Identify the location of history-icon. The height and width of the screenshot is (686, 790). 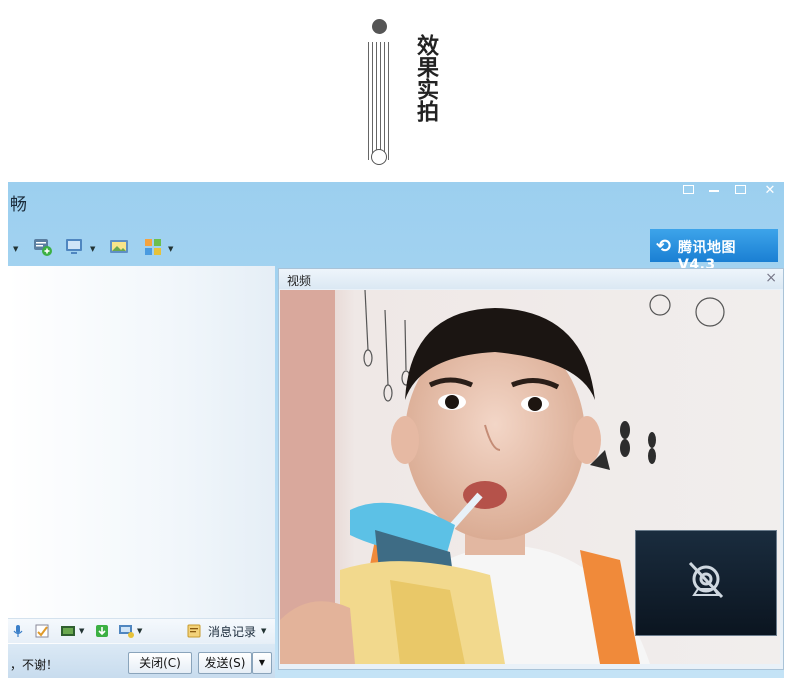
(194, 631).